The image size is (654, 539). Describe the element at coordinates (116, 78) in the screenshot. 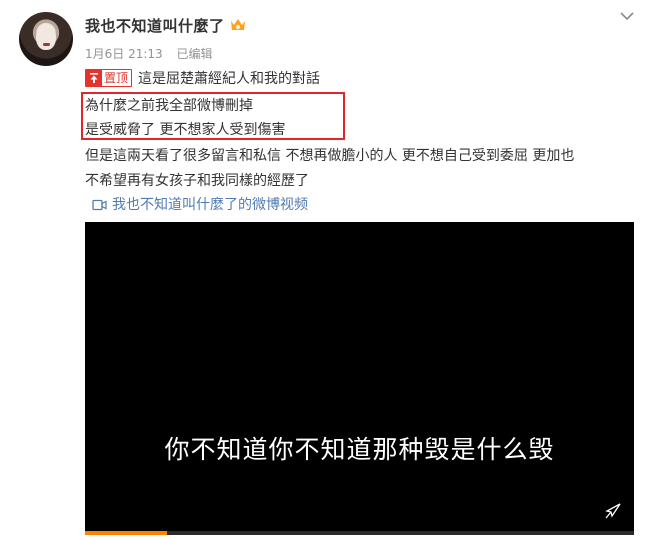

I see `pin-label: 置顶` at that location.